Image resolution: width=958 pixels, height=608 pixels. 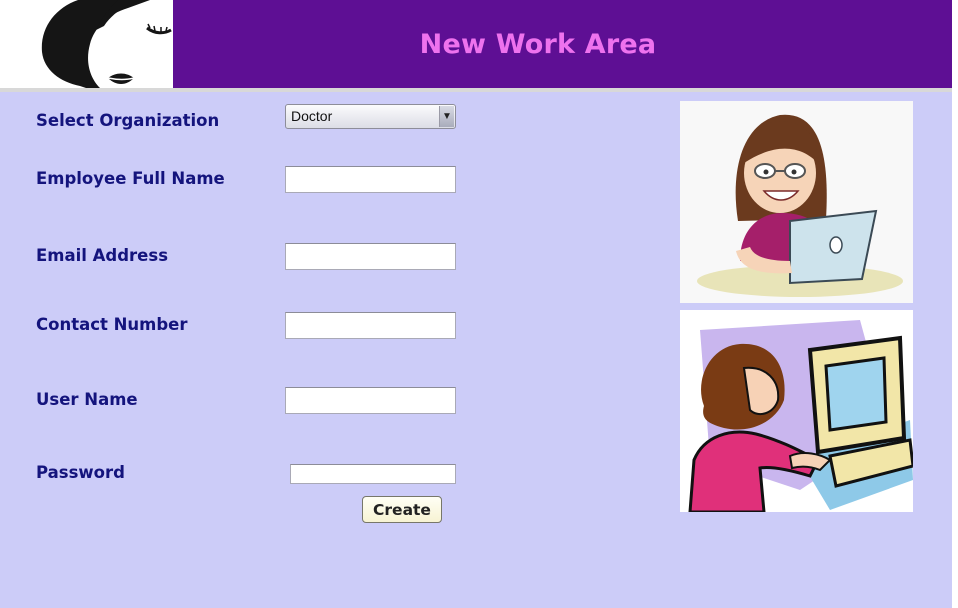 What do you see at coordinates (102, 255) in the screenshot?
I see `email-label: Email Address` at bounding box center [102, 255].